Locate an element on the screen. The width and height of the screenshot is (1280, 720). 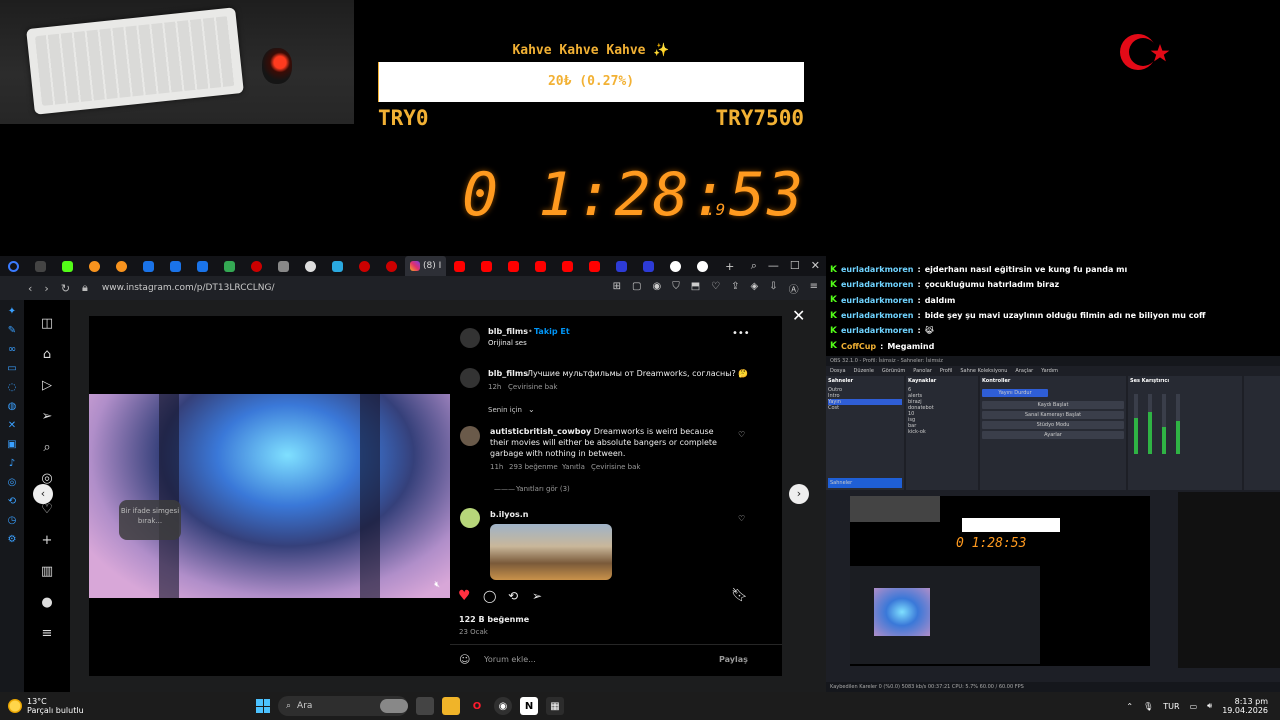
search-icon: ⌕ is located at coordinates (46, 447).